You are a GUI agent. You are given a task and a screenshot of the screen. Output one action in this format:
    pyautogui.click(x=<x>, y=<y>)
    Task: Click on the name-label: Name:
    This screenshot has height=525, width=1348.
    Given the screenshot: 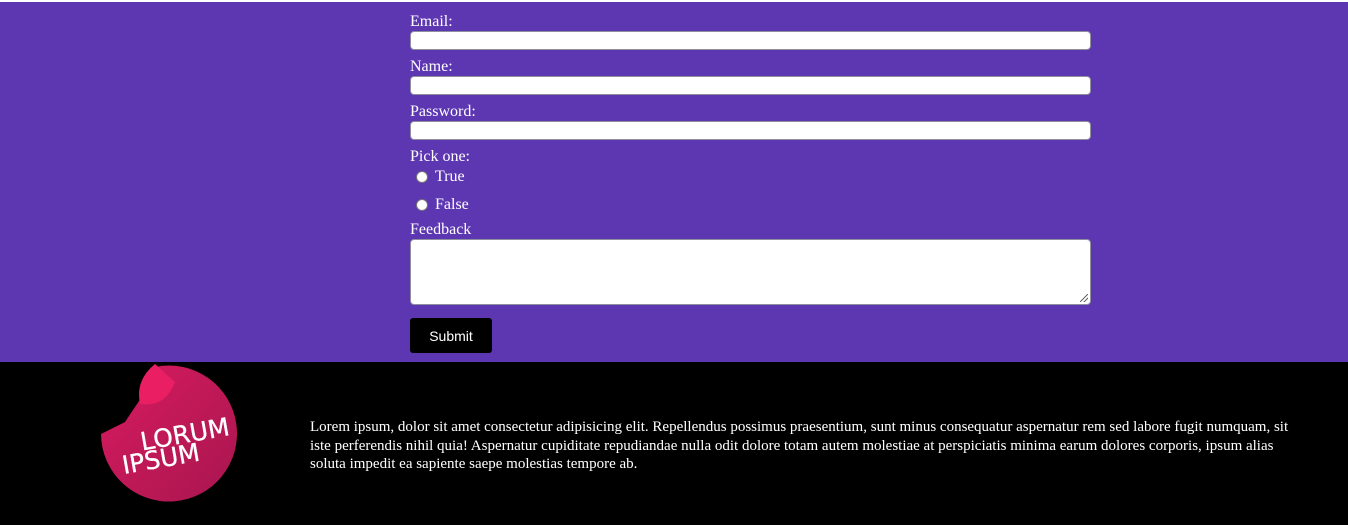 What is the action you would take?
    pyautogui.click(x=431, y=66)
    